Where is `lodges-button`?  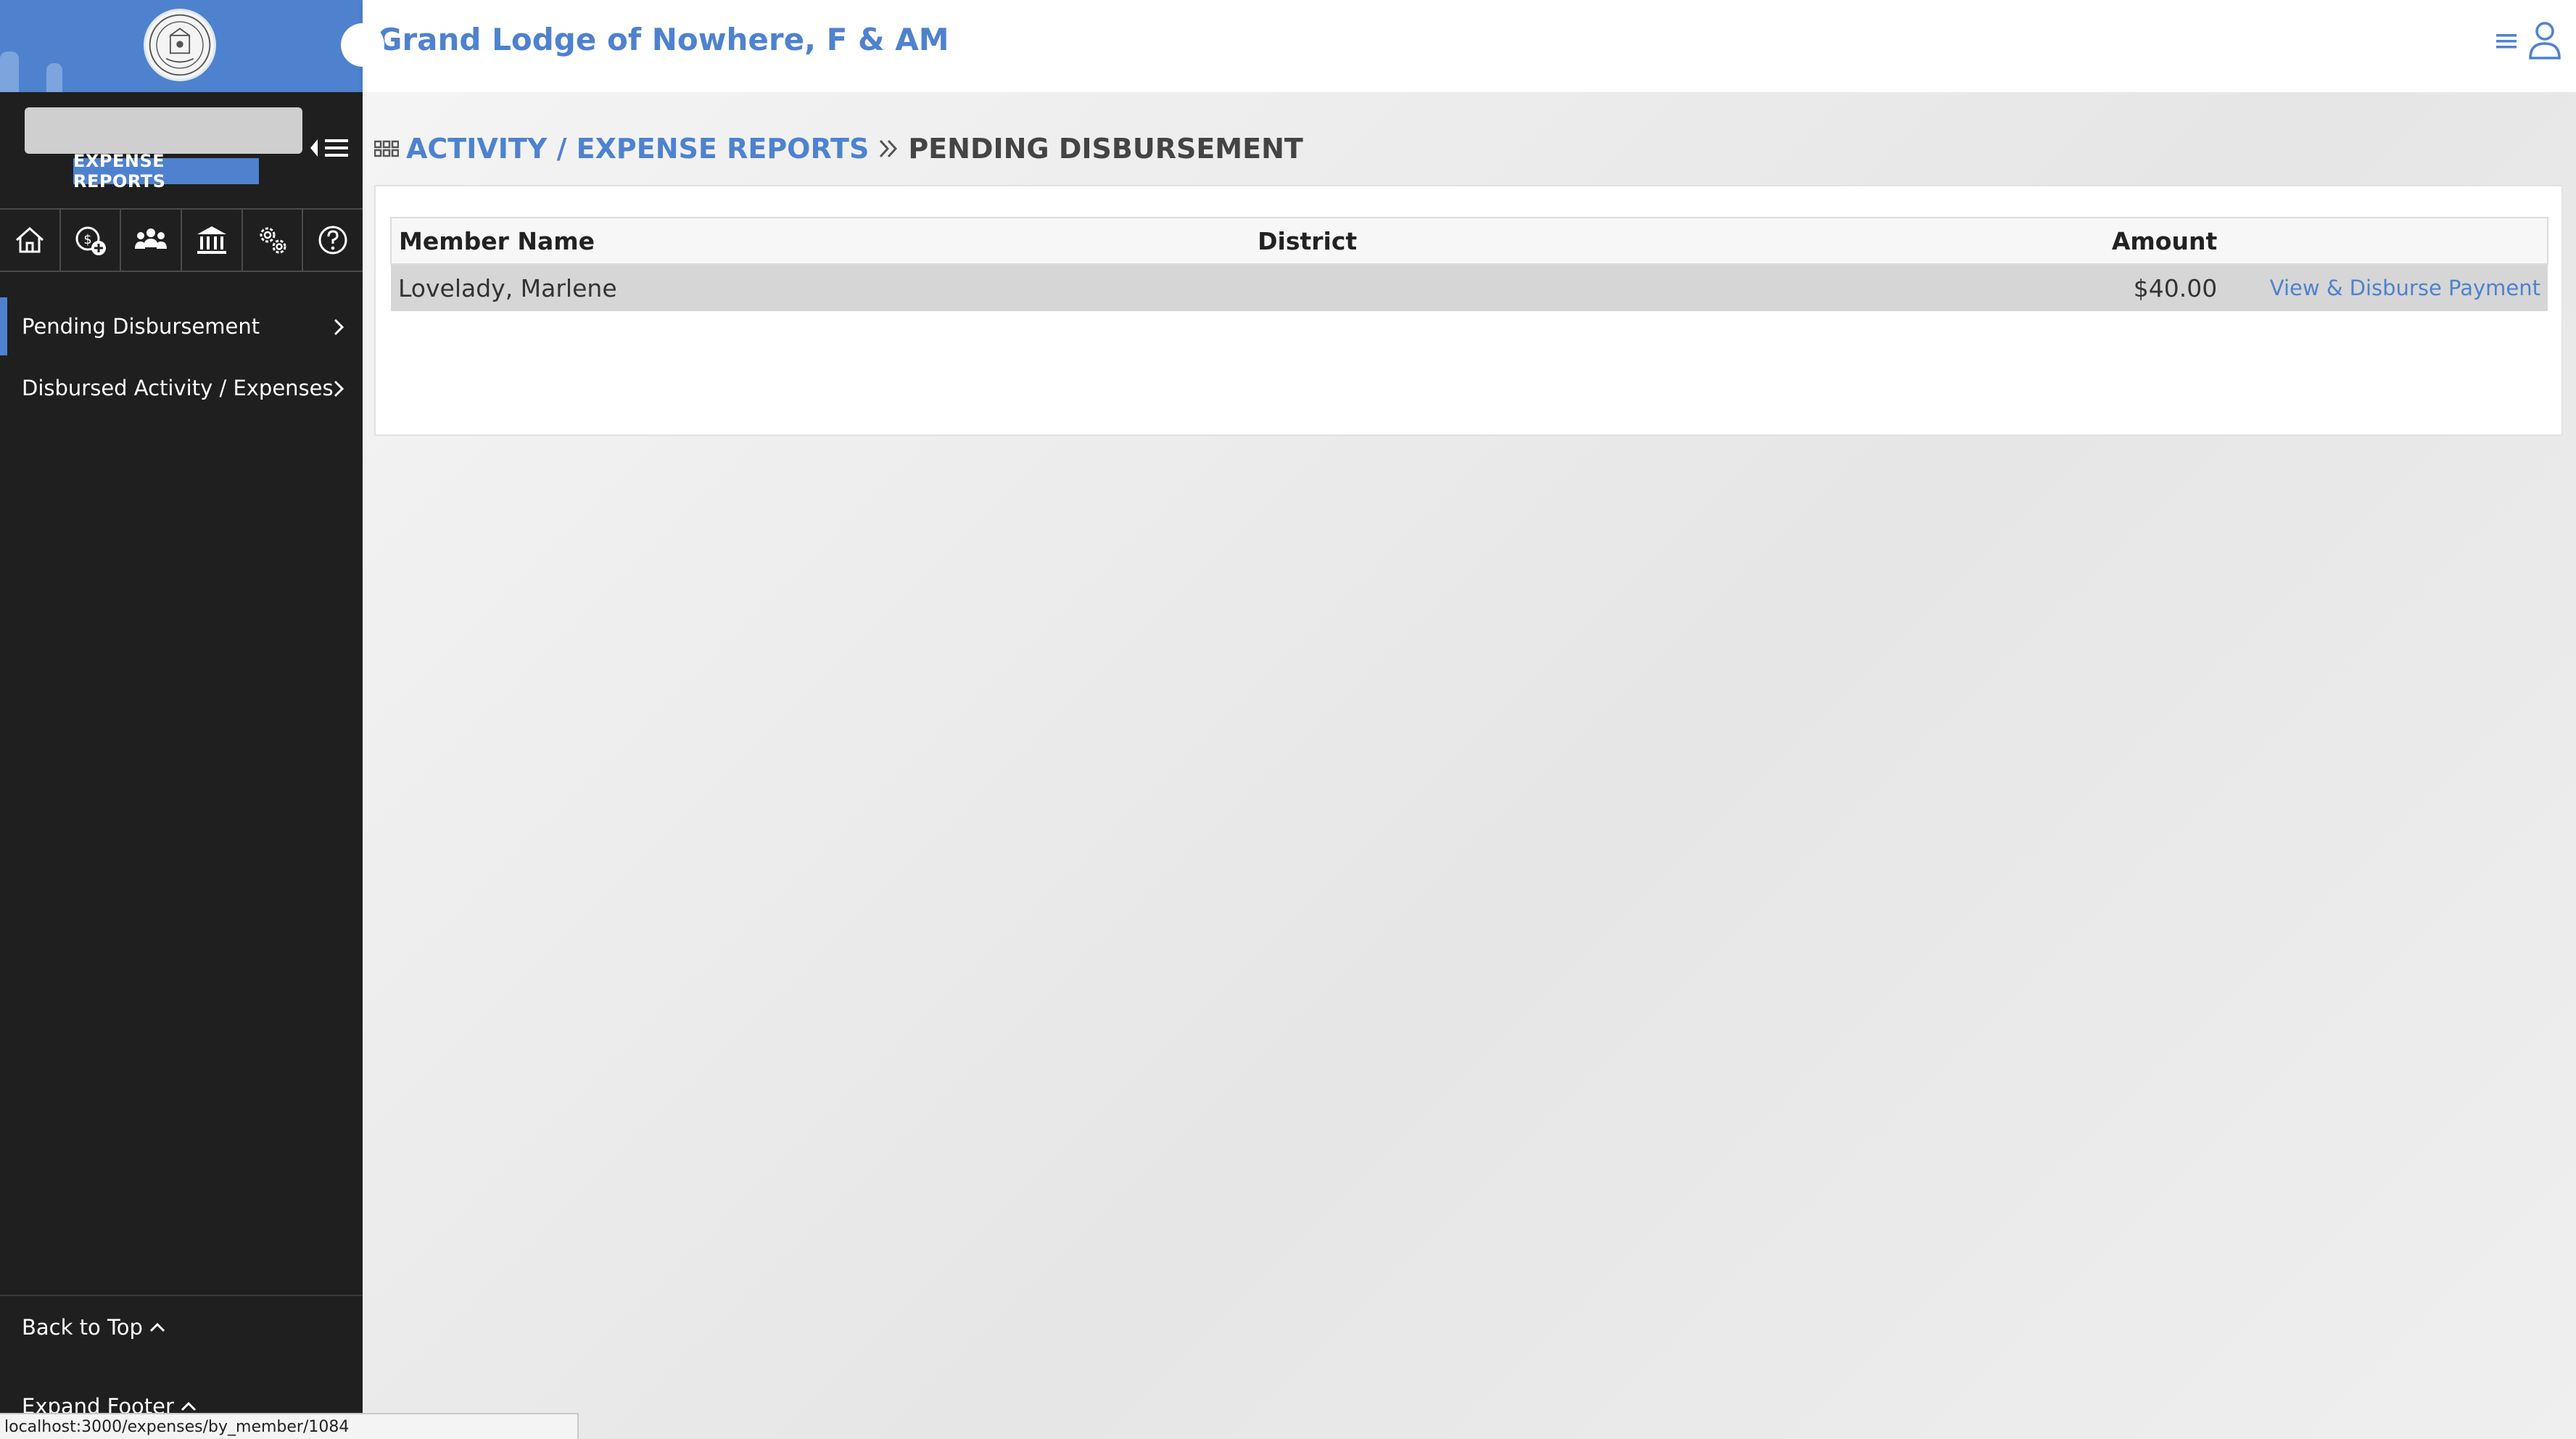
lodges-button is located at coordinates (212, 241).